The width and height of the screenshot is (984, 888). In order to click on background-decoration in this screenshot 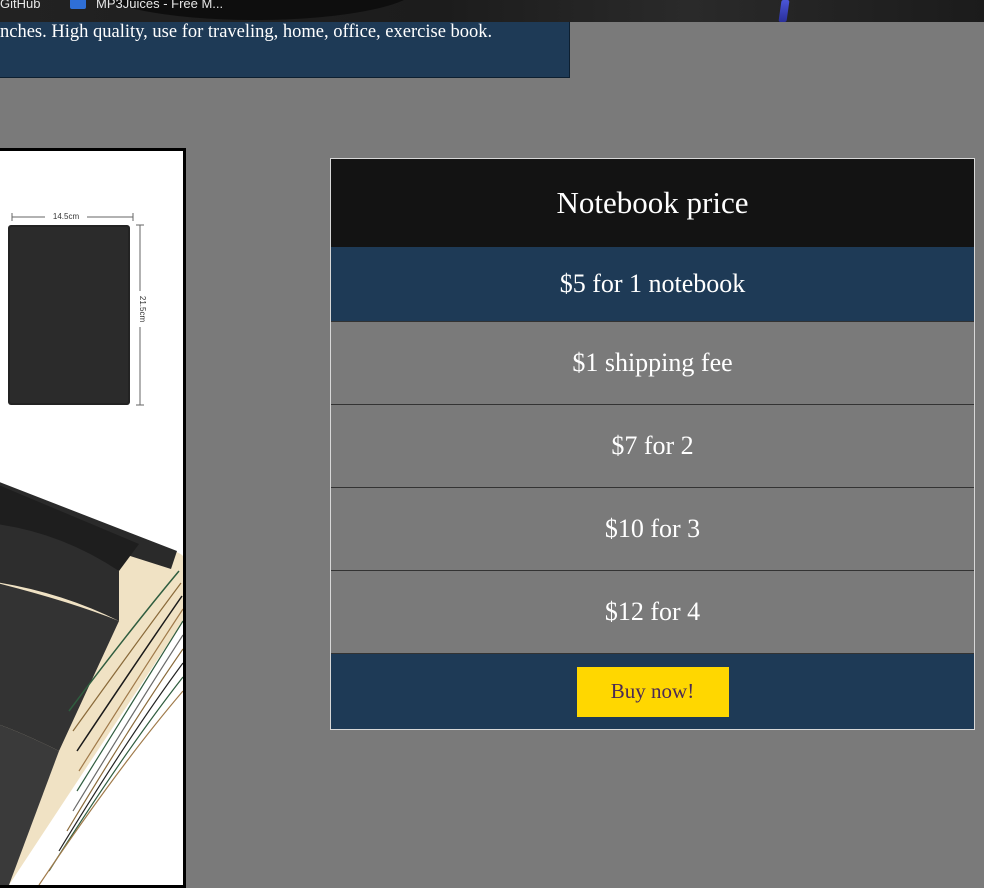, I will do `click(784, 11)`.